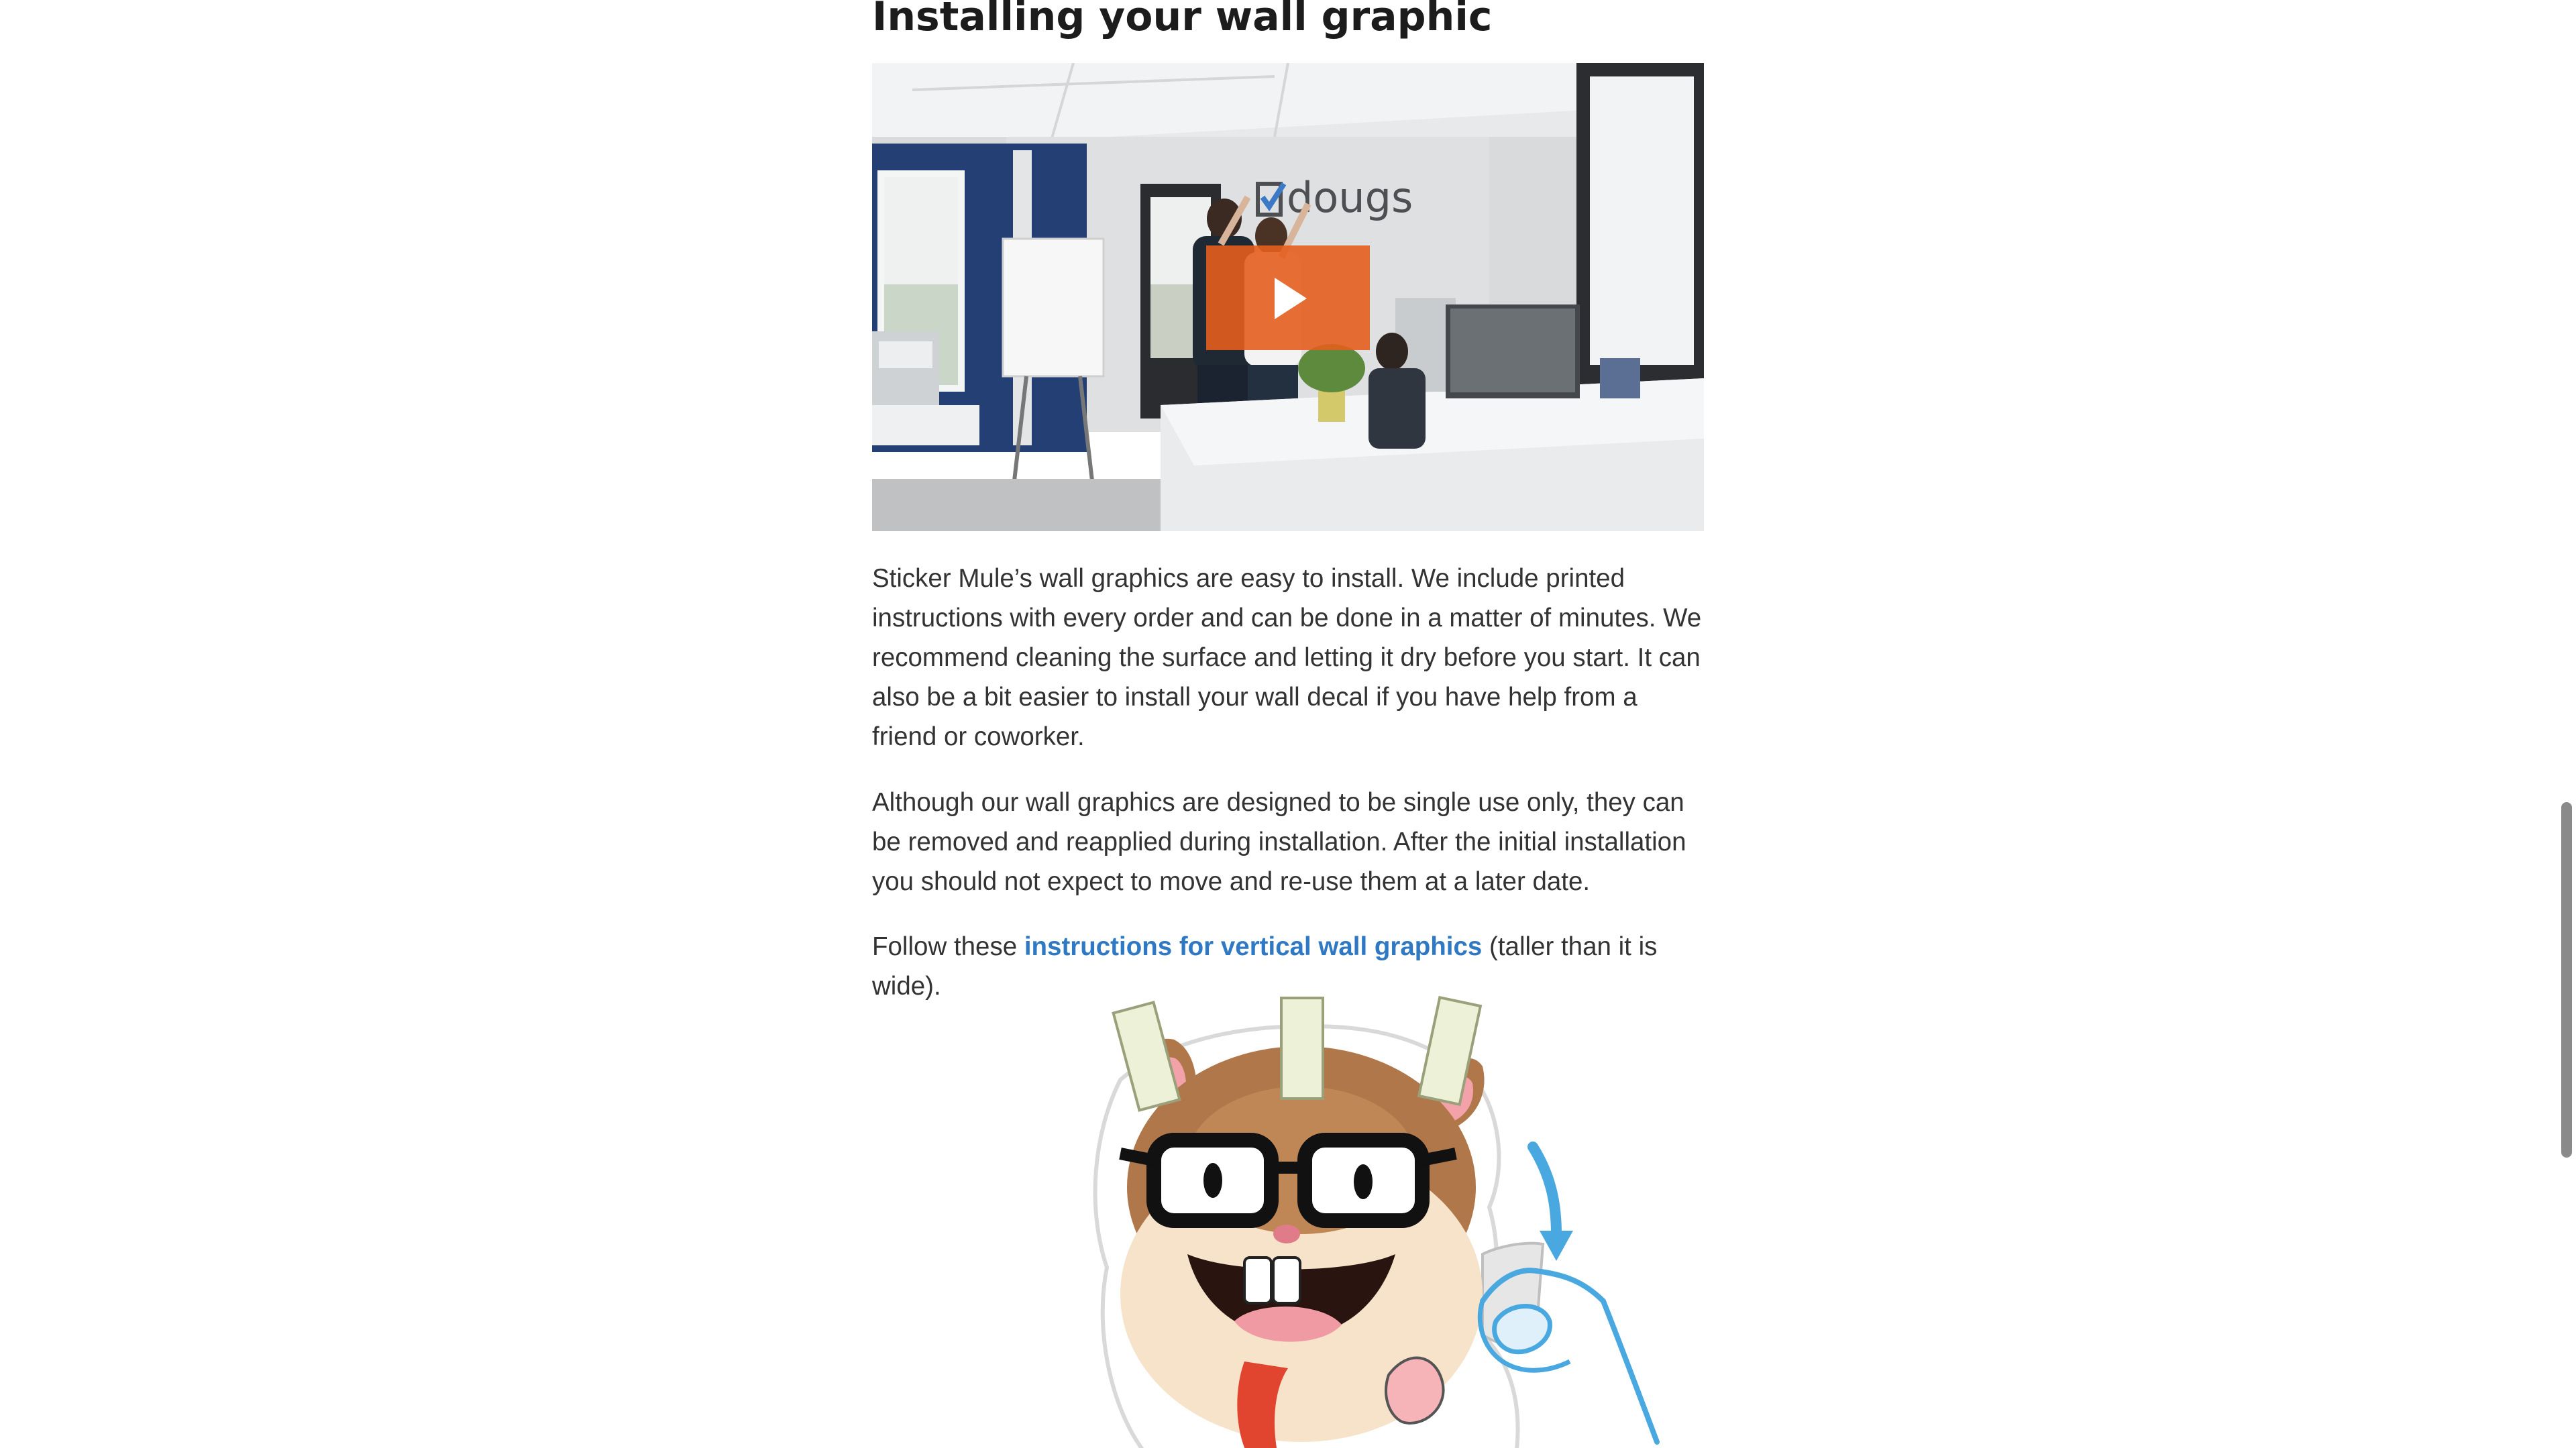  What do you see at coordinates (1291, 298) in the screenshot?
I see `play-icon` at bounding box center [1291, 298].